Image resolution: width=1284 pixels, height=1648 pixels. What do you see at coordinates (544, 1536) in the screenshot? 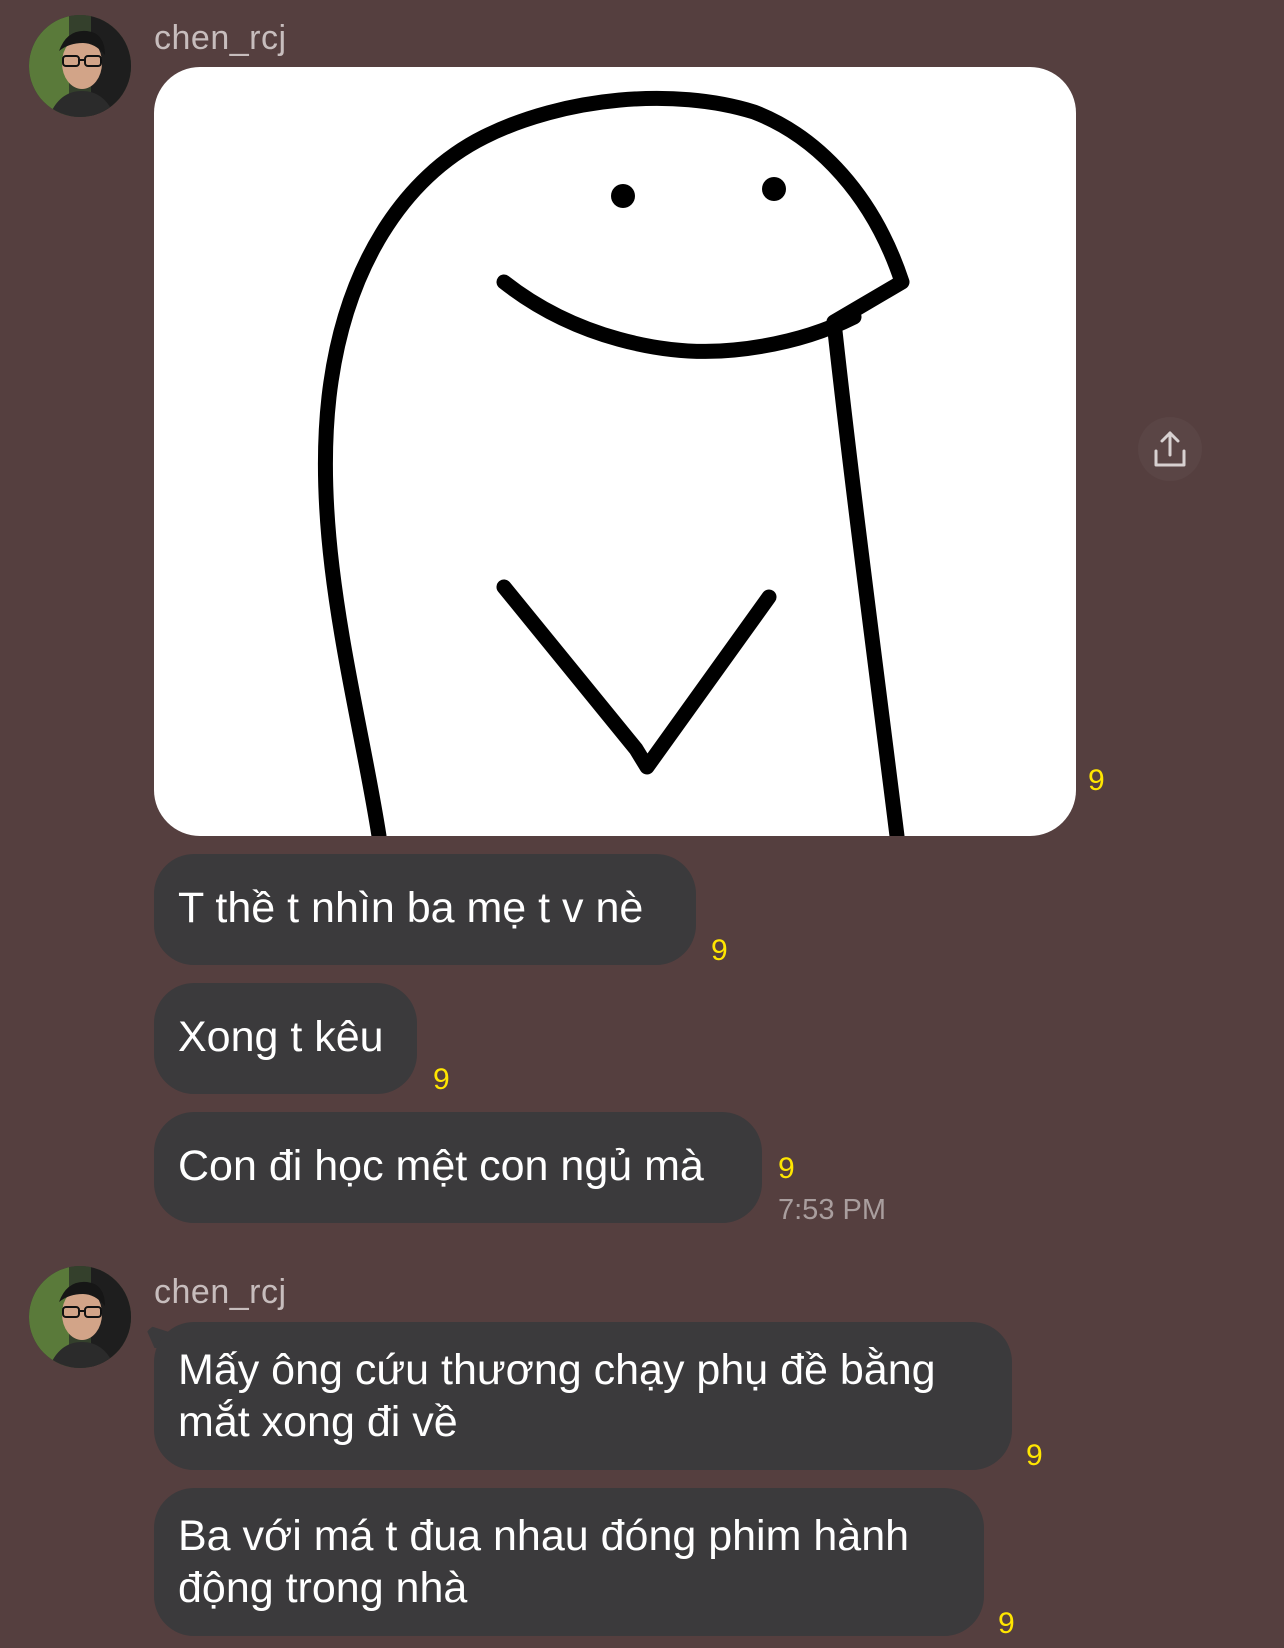
I see `message-text-line: Ba với má t đua nhau đóng phim hành` at bounding box center [544, 1536].